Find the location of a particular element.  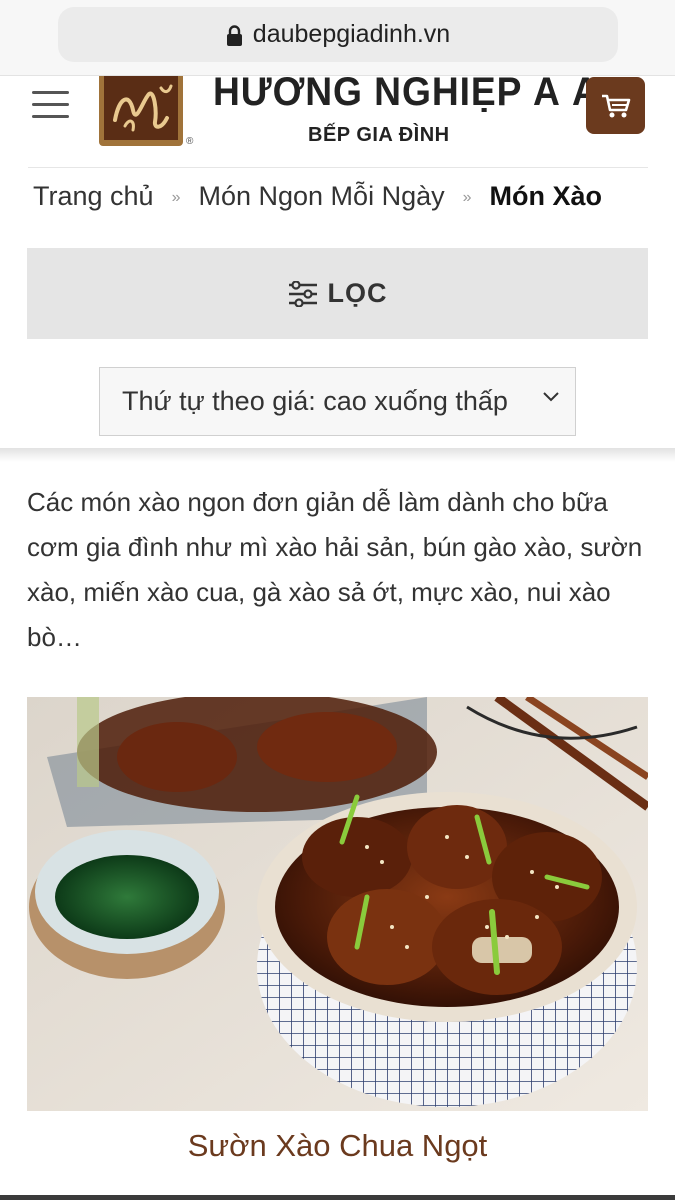

product-title: Sườn Xào Chua Ngọt is located at coordinates (337, 1146).